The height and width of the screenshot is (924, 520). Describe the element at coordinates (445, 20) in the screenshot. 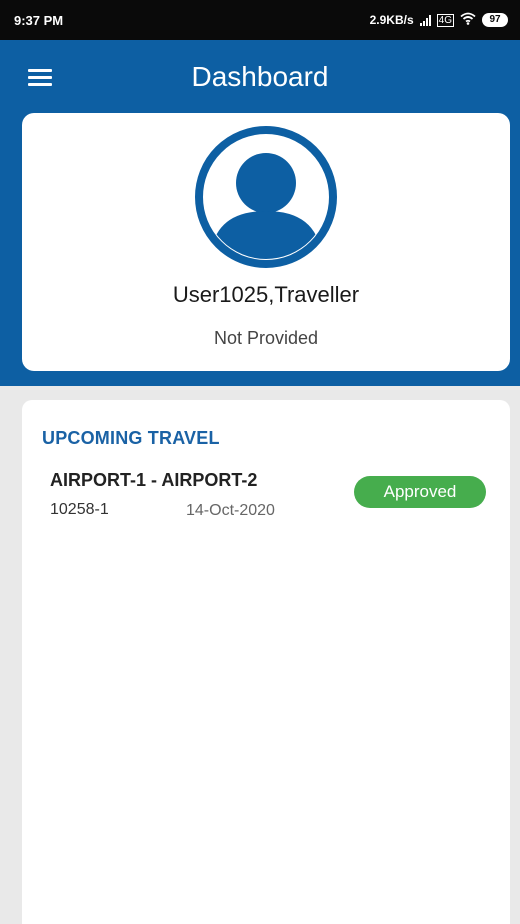

I see `volte-icon: 4G` at that location.